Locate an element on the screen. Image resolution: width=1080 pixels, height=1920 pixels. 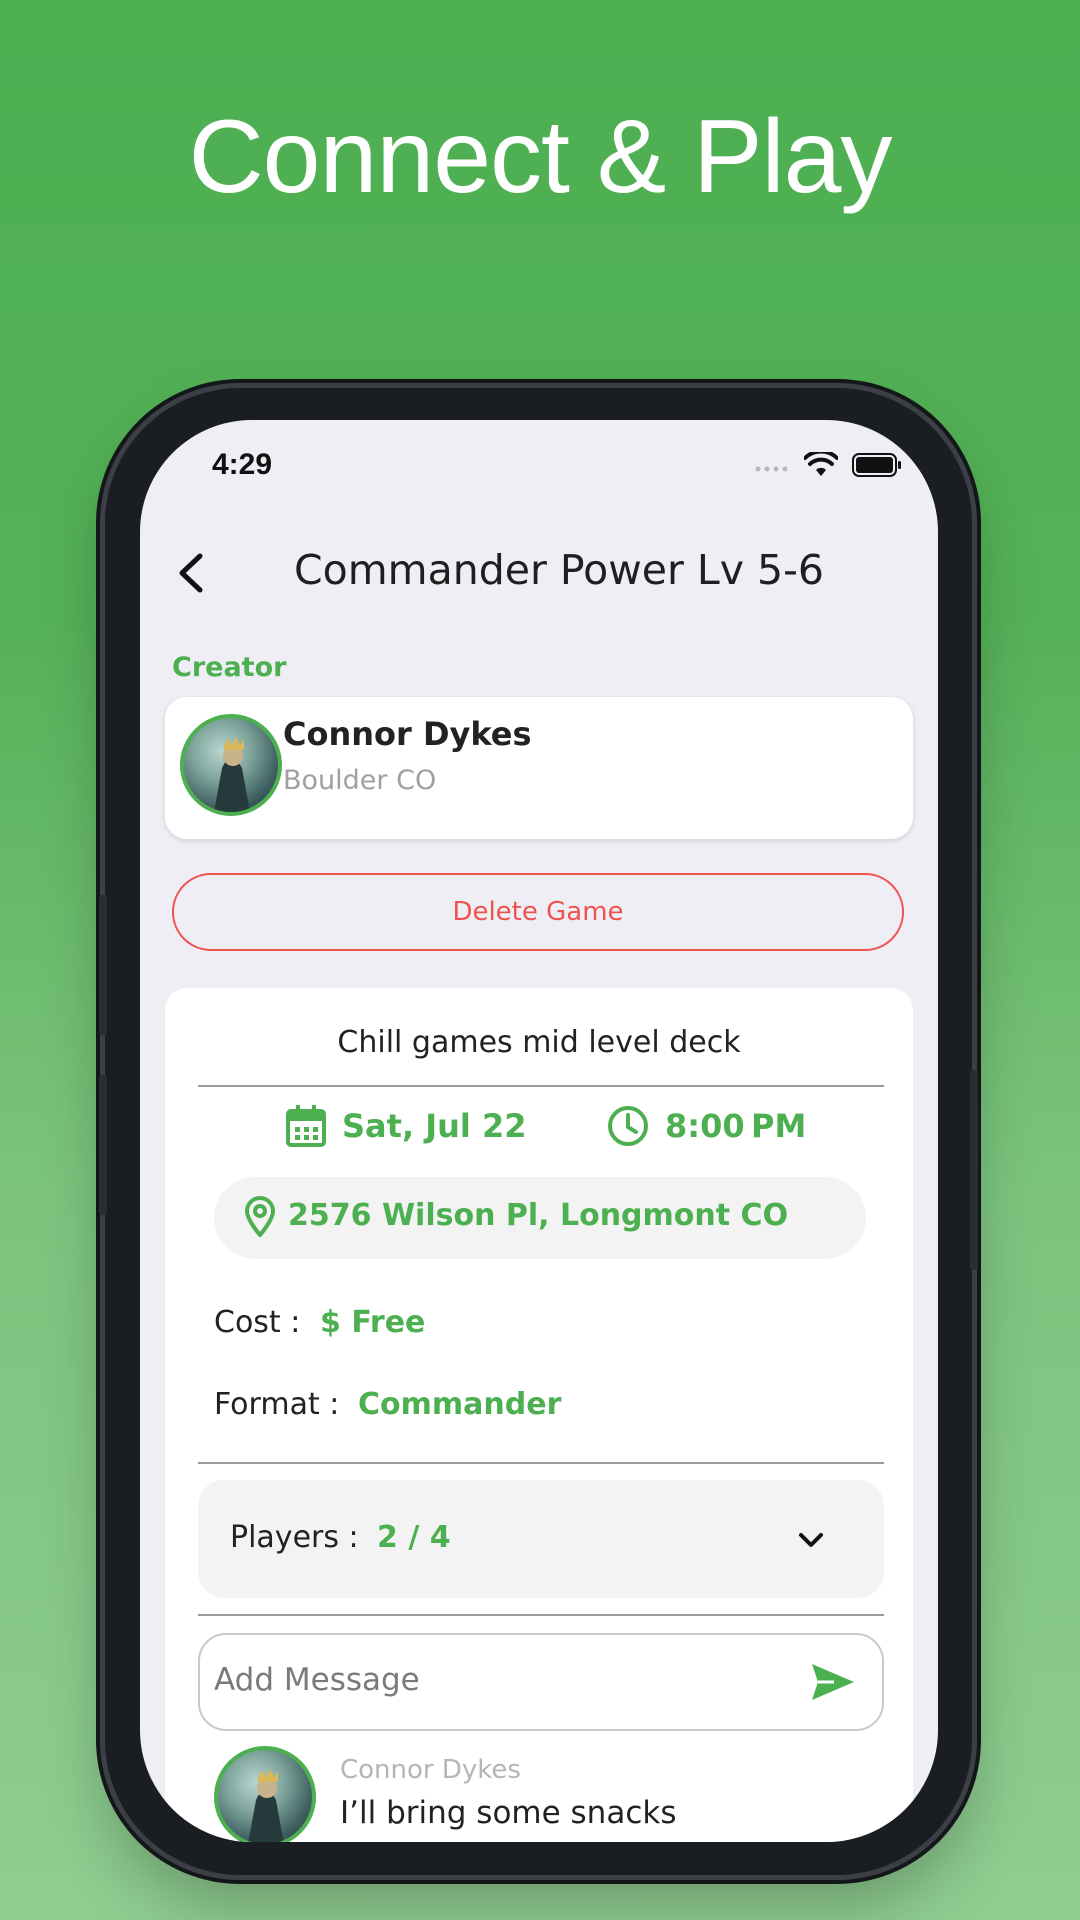
creator-section-label: Creator is located at coordinates (229, 667).